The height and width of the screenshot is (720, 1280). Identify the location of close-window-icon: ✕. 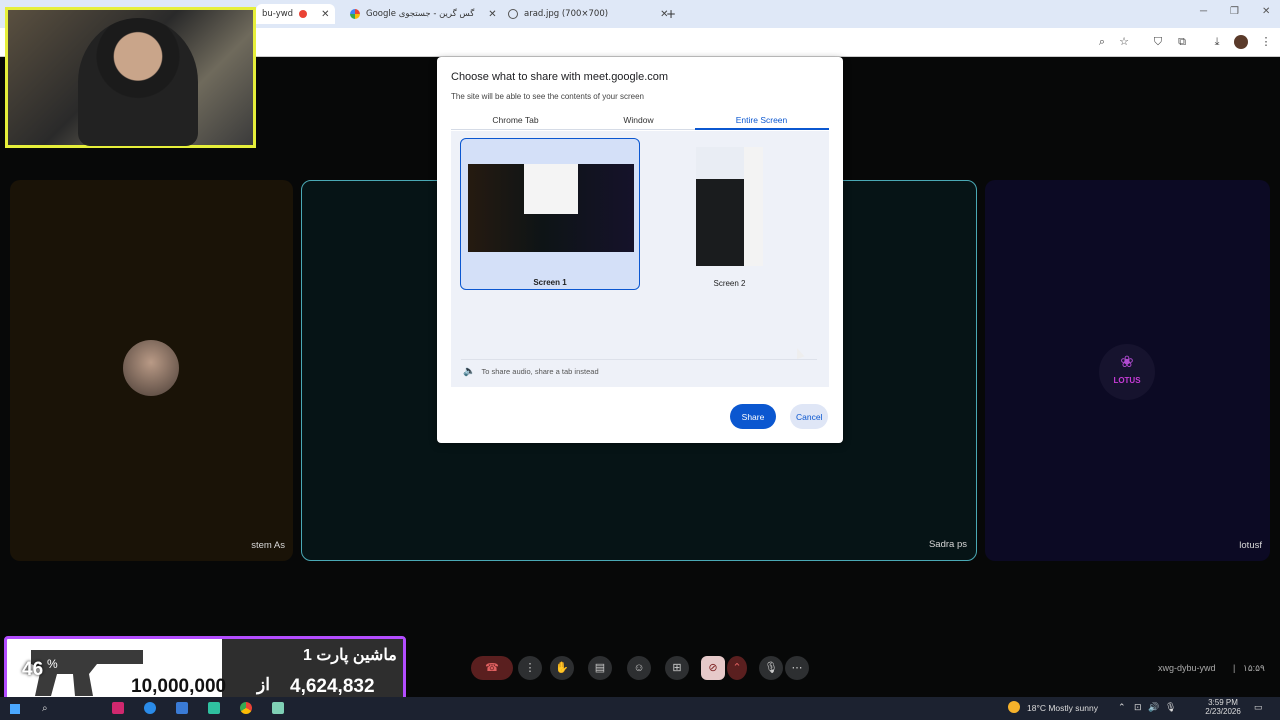
(1266, 11).